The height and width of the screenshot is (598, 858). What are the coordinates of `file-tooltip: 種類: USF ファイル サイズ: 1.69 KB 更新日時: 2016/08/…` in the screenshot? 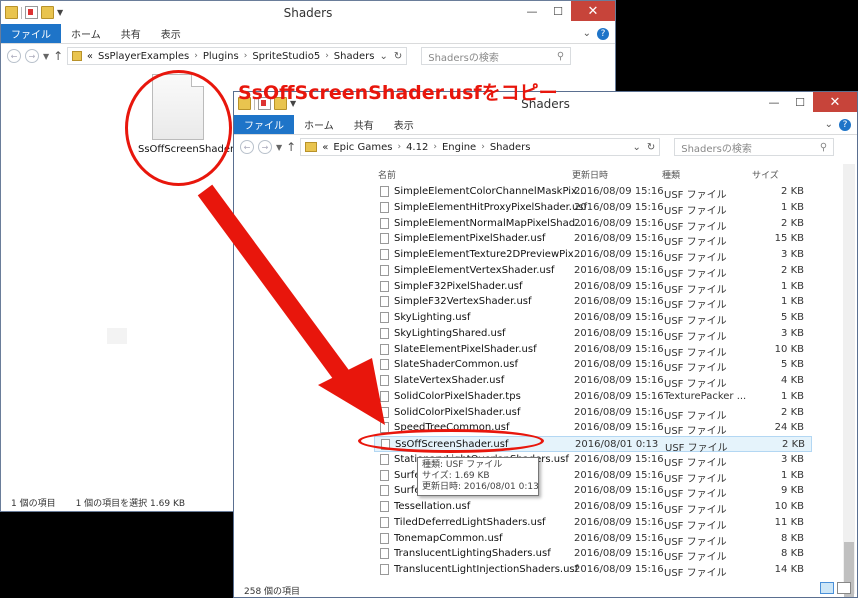 It's located at (478, 476).